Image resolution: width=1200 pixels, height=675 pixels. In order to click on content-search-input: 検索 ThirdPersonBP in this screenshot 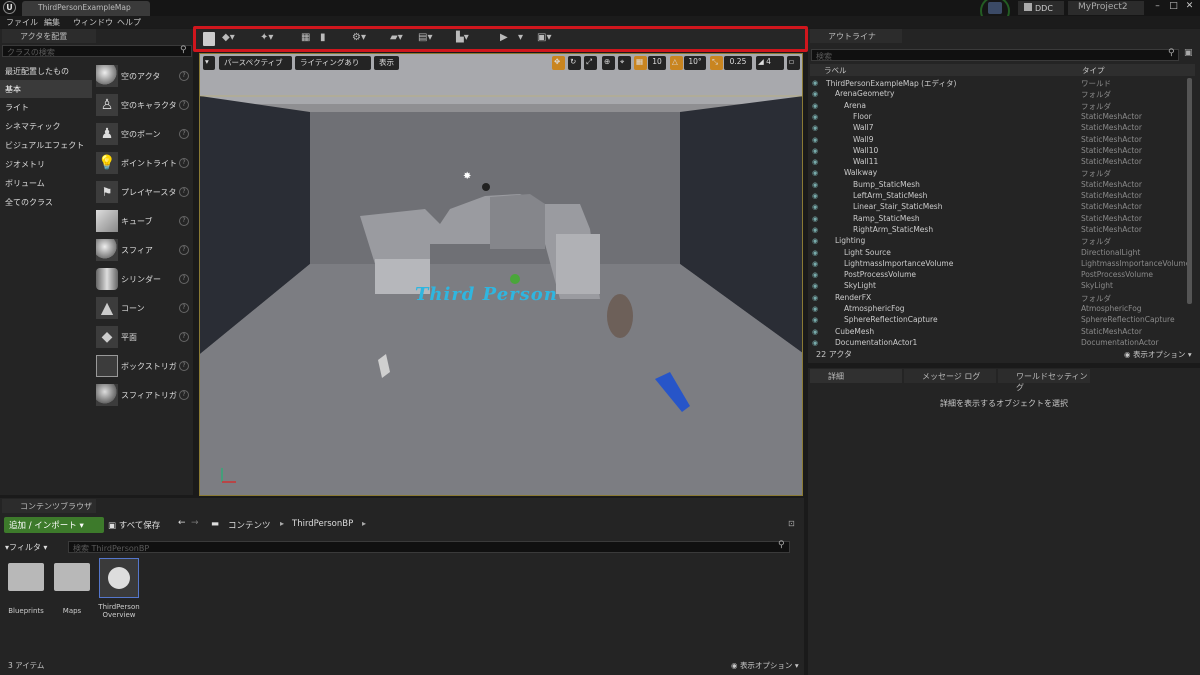, I will do `click(429, 547)`.